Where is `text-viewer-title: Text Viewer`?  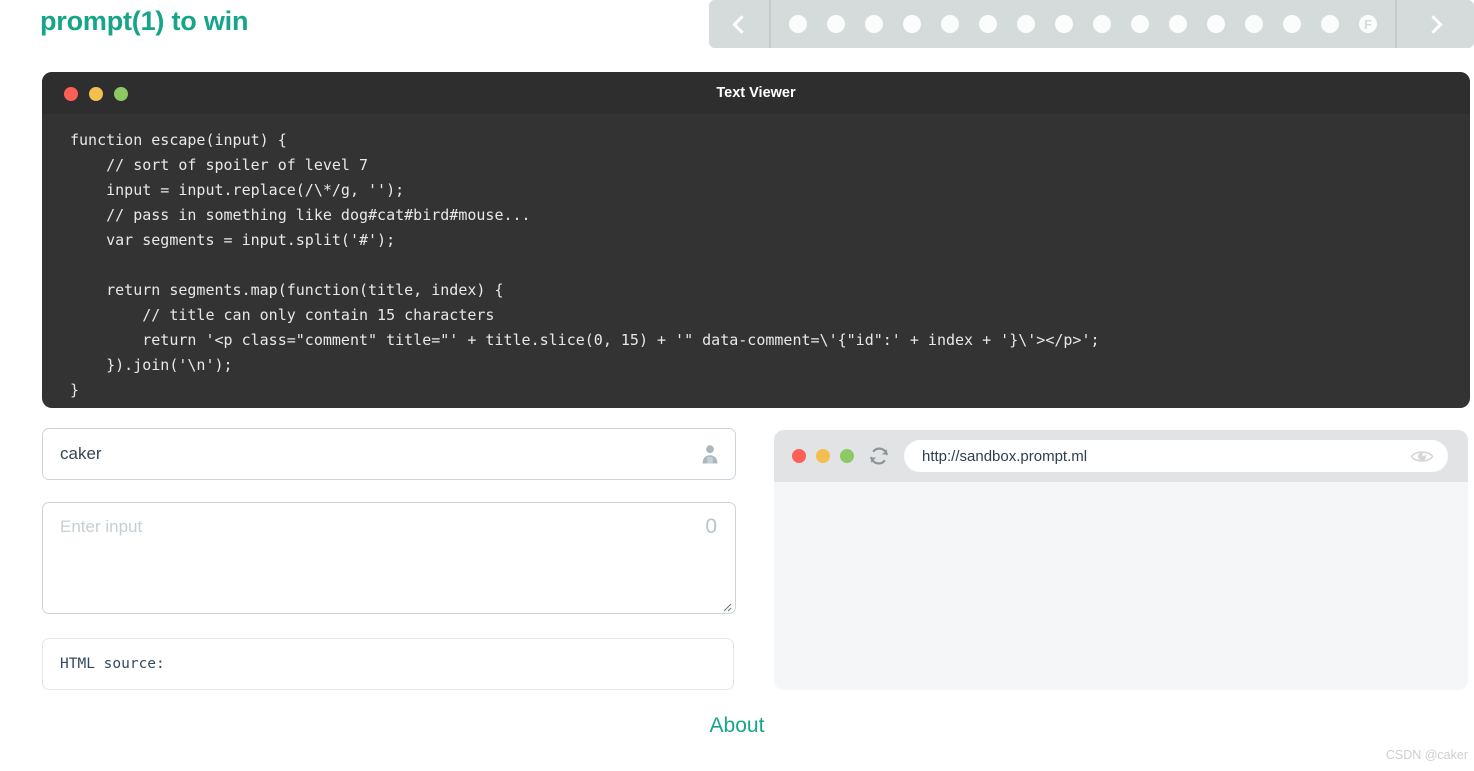 text-viewer-title: Text Viewer is located at coordinates (756, 93).